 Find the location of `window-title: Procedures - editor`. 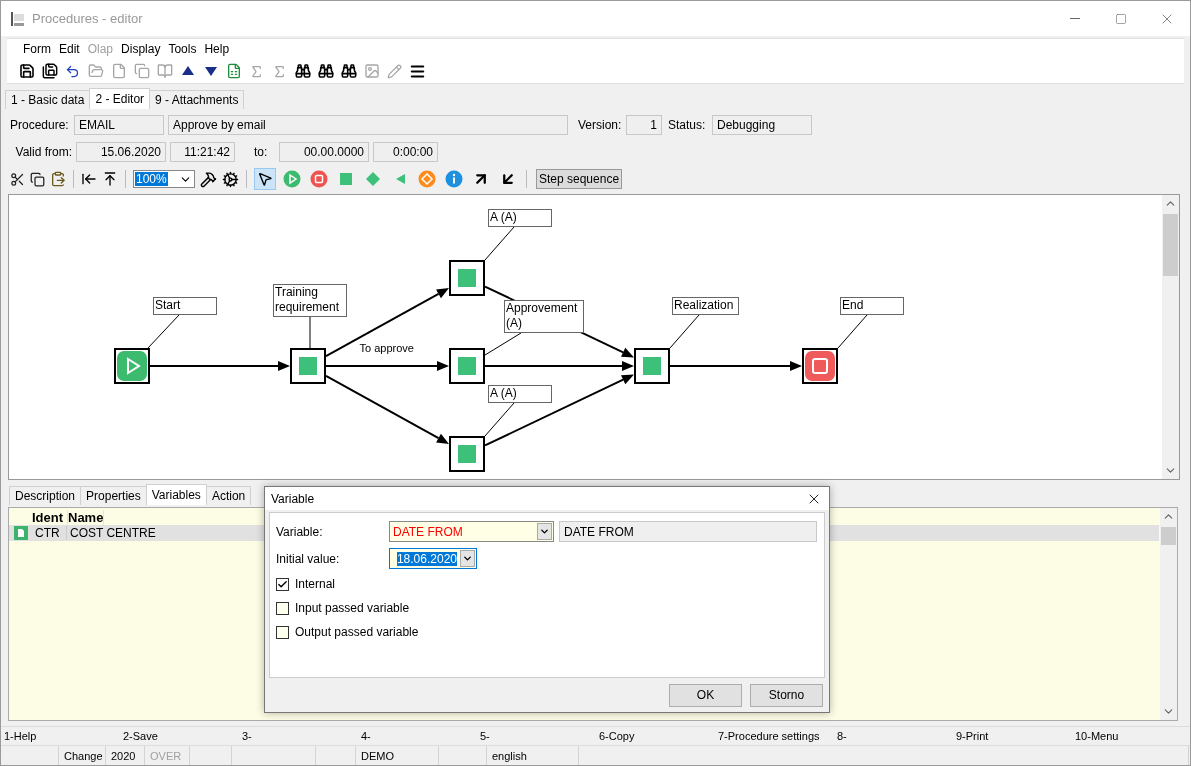

window-title: Procedures - editor is located at coordinates (88, 18).